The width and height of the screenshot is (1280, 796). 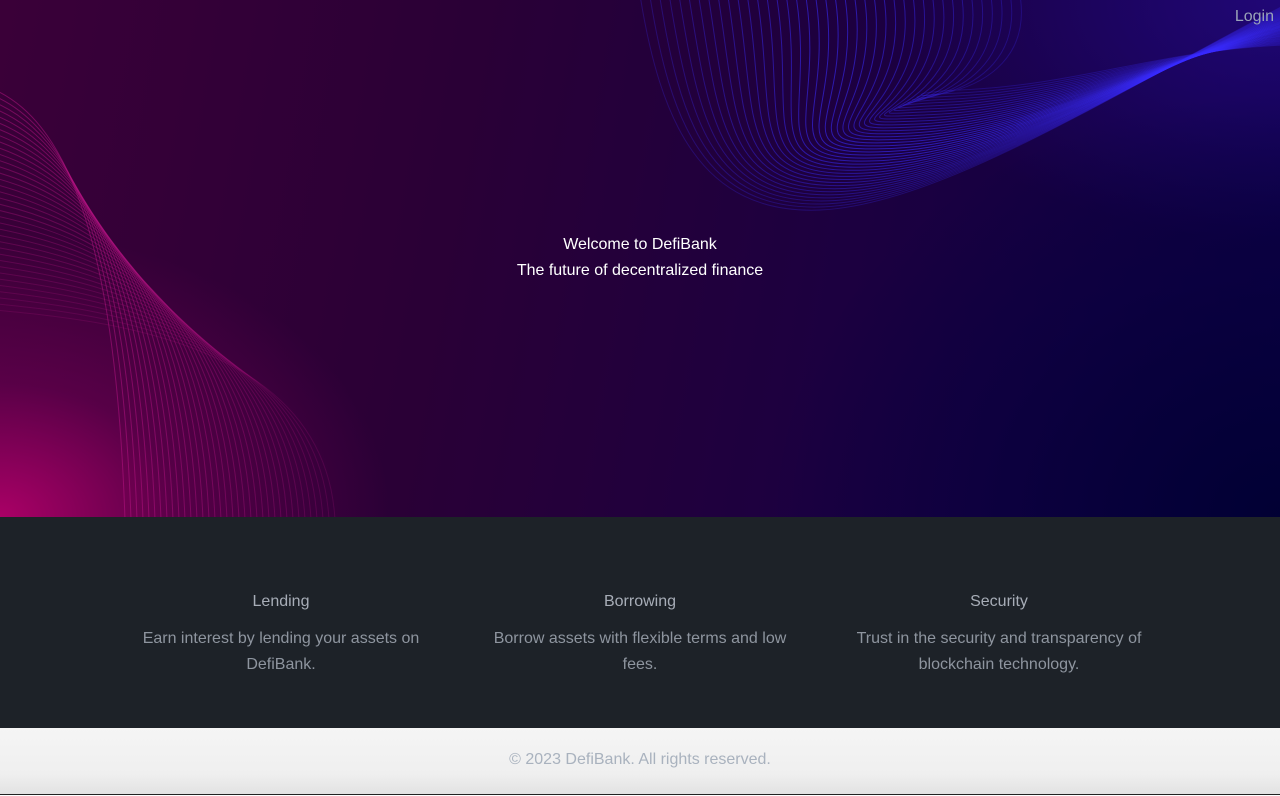 What do you see at coordinates (640, 244) in the screenshot?
I see `hero-title: Welcome to DefiBank` at bounding box center [640, 244].